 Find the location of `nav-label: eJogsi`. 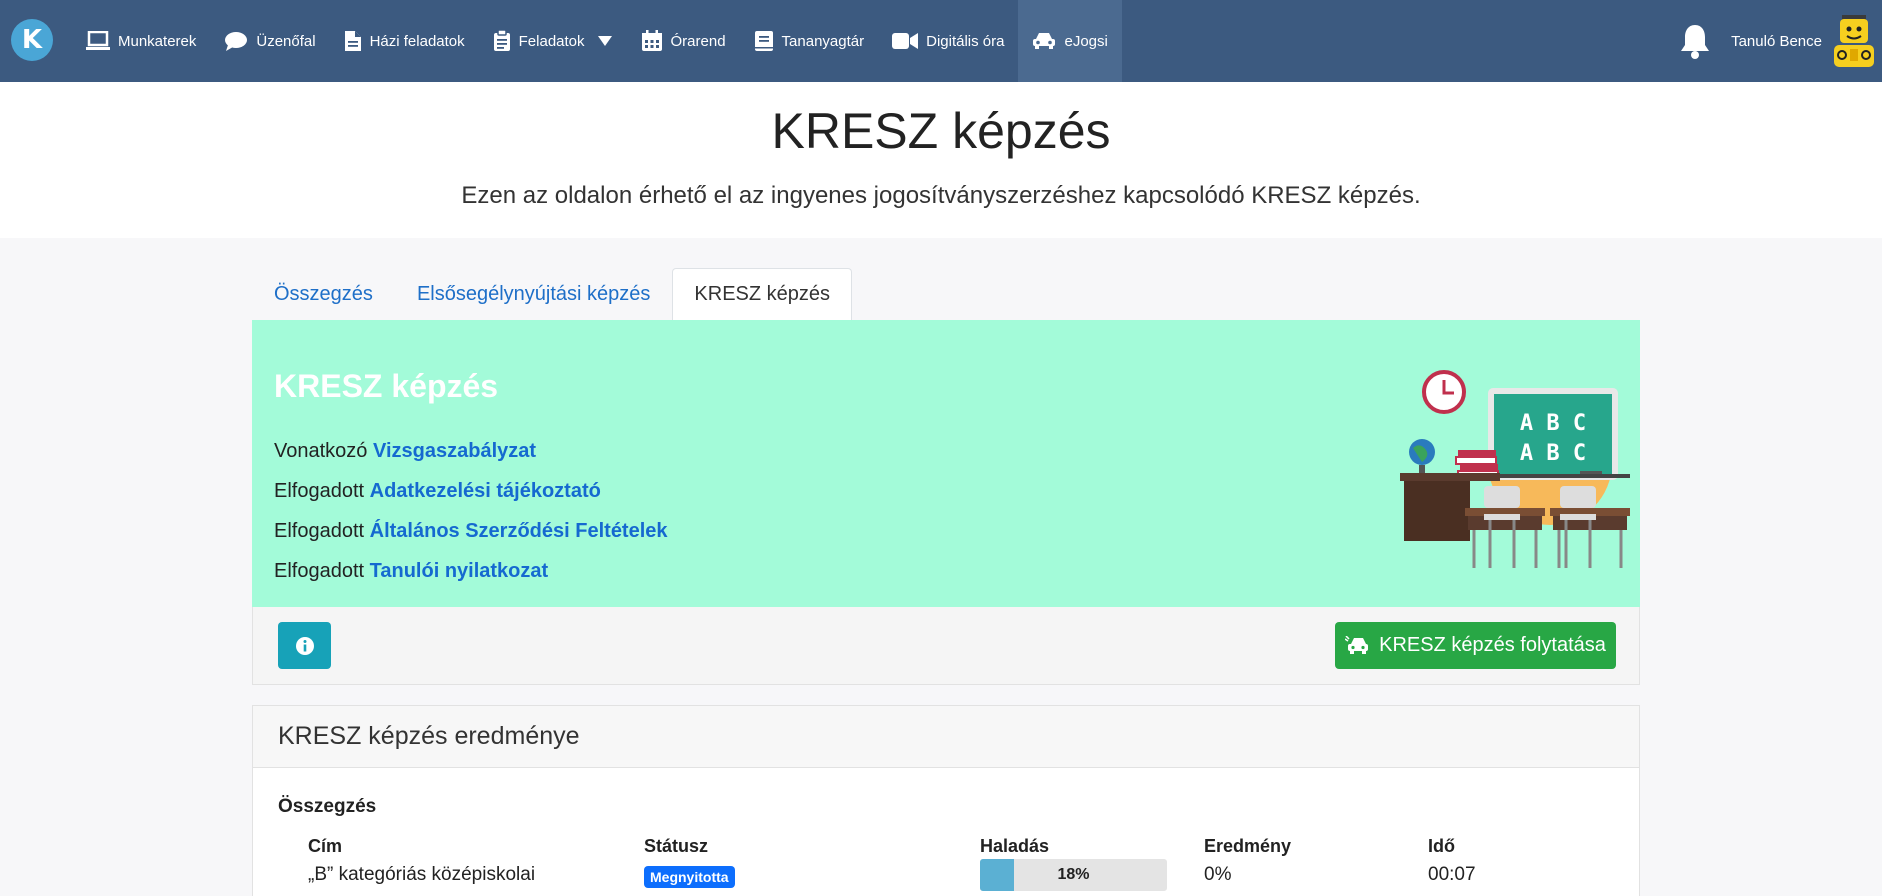

nav-label: eJogsi is located at coordinates (1086, 41).